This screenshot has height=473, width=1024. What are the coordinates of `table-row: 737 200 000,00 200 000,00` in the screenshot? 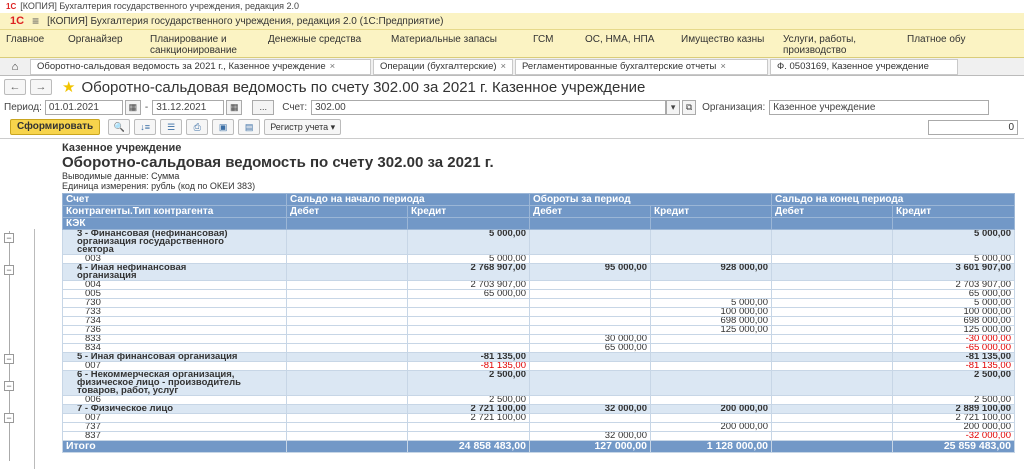 It's located at (538, 427).